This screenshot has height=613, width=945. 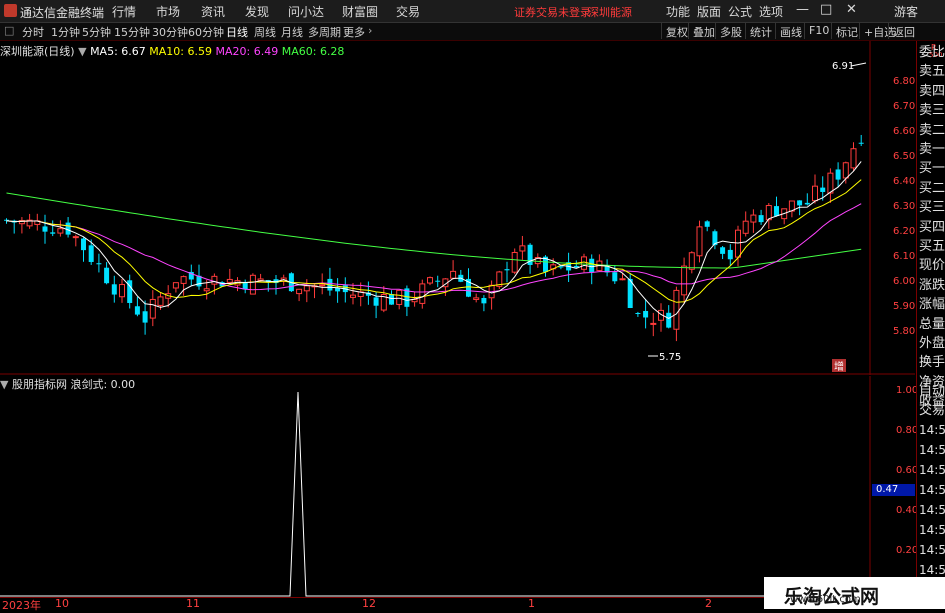 What do you see at coordinates (678, 11) in the screenshot?
I see `menu-function: 功能` at bounding box center [678, 11].